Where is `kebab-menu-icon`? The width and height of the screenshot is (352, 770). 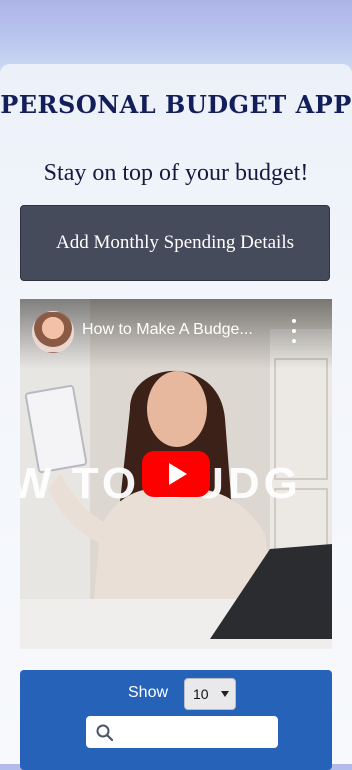
kebab-menu-icon is located at coordinates (294, 331).